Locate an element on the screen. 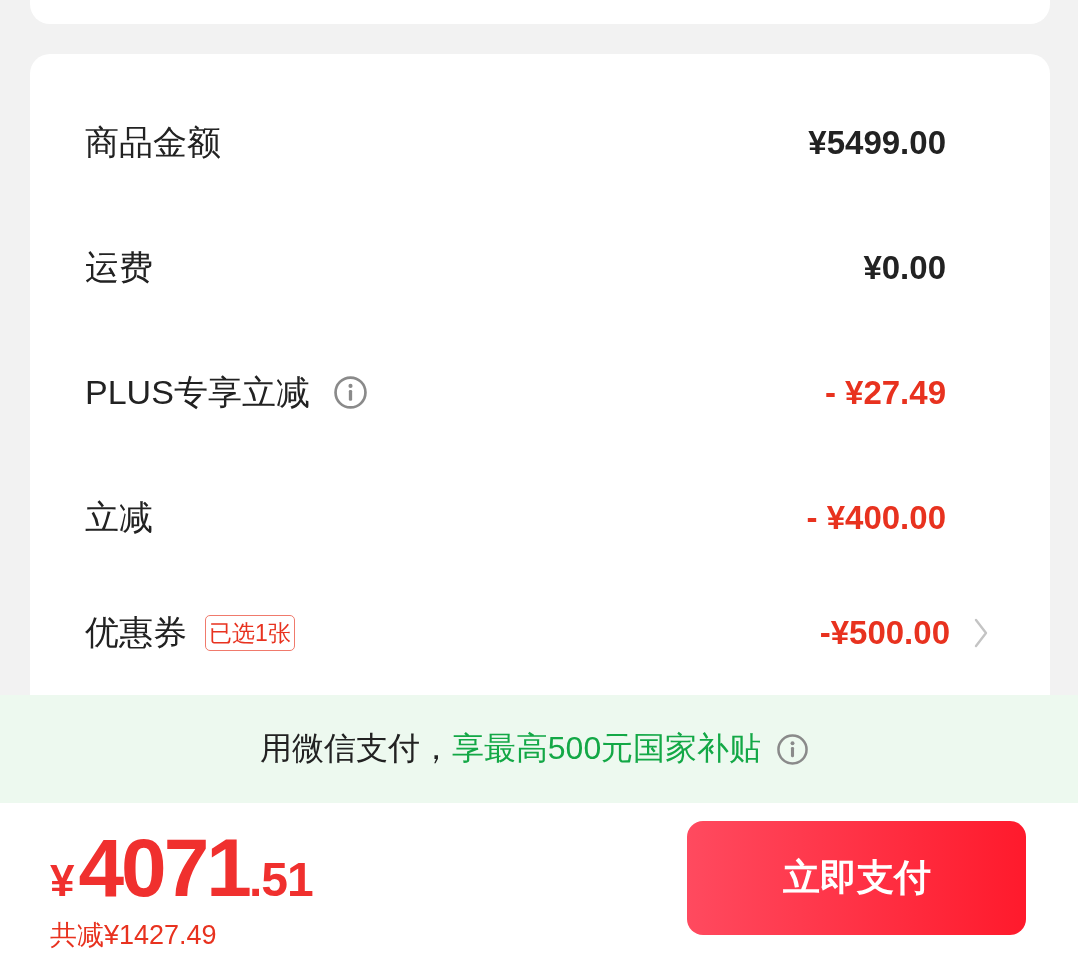  amount-value: -¥500.00 is located at coordinates (884, 633).